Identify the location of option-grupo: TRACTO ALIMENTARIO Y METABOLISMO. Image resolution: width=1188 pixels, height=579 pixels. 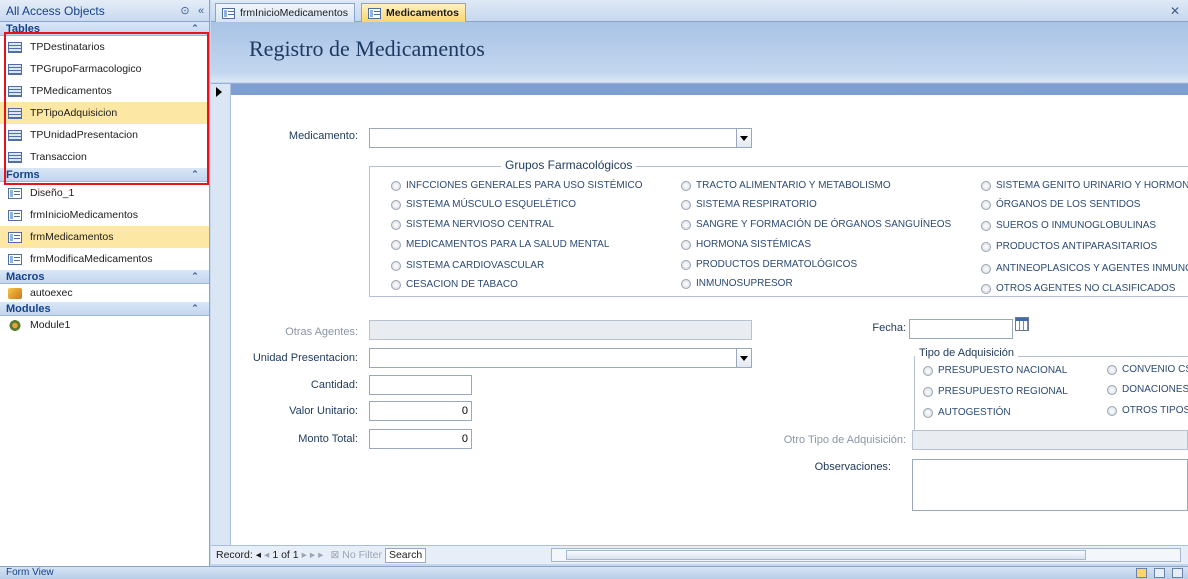
(786, 185).